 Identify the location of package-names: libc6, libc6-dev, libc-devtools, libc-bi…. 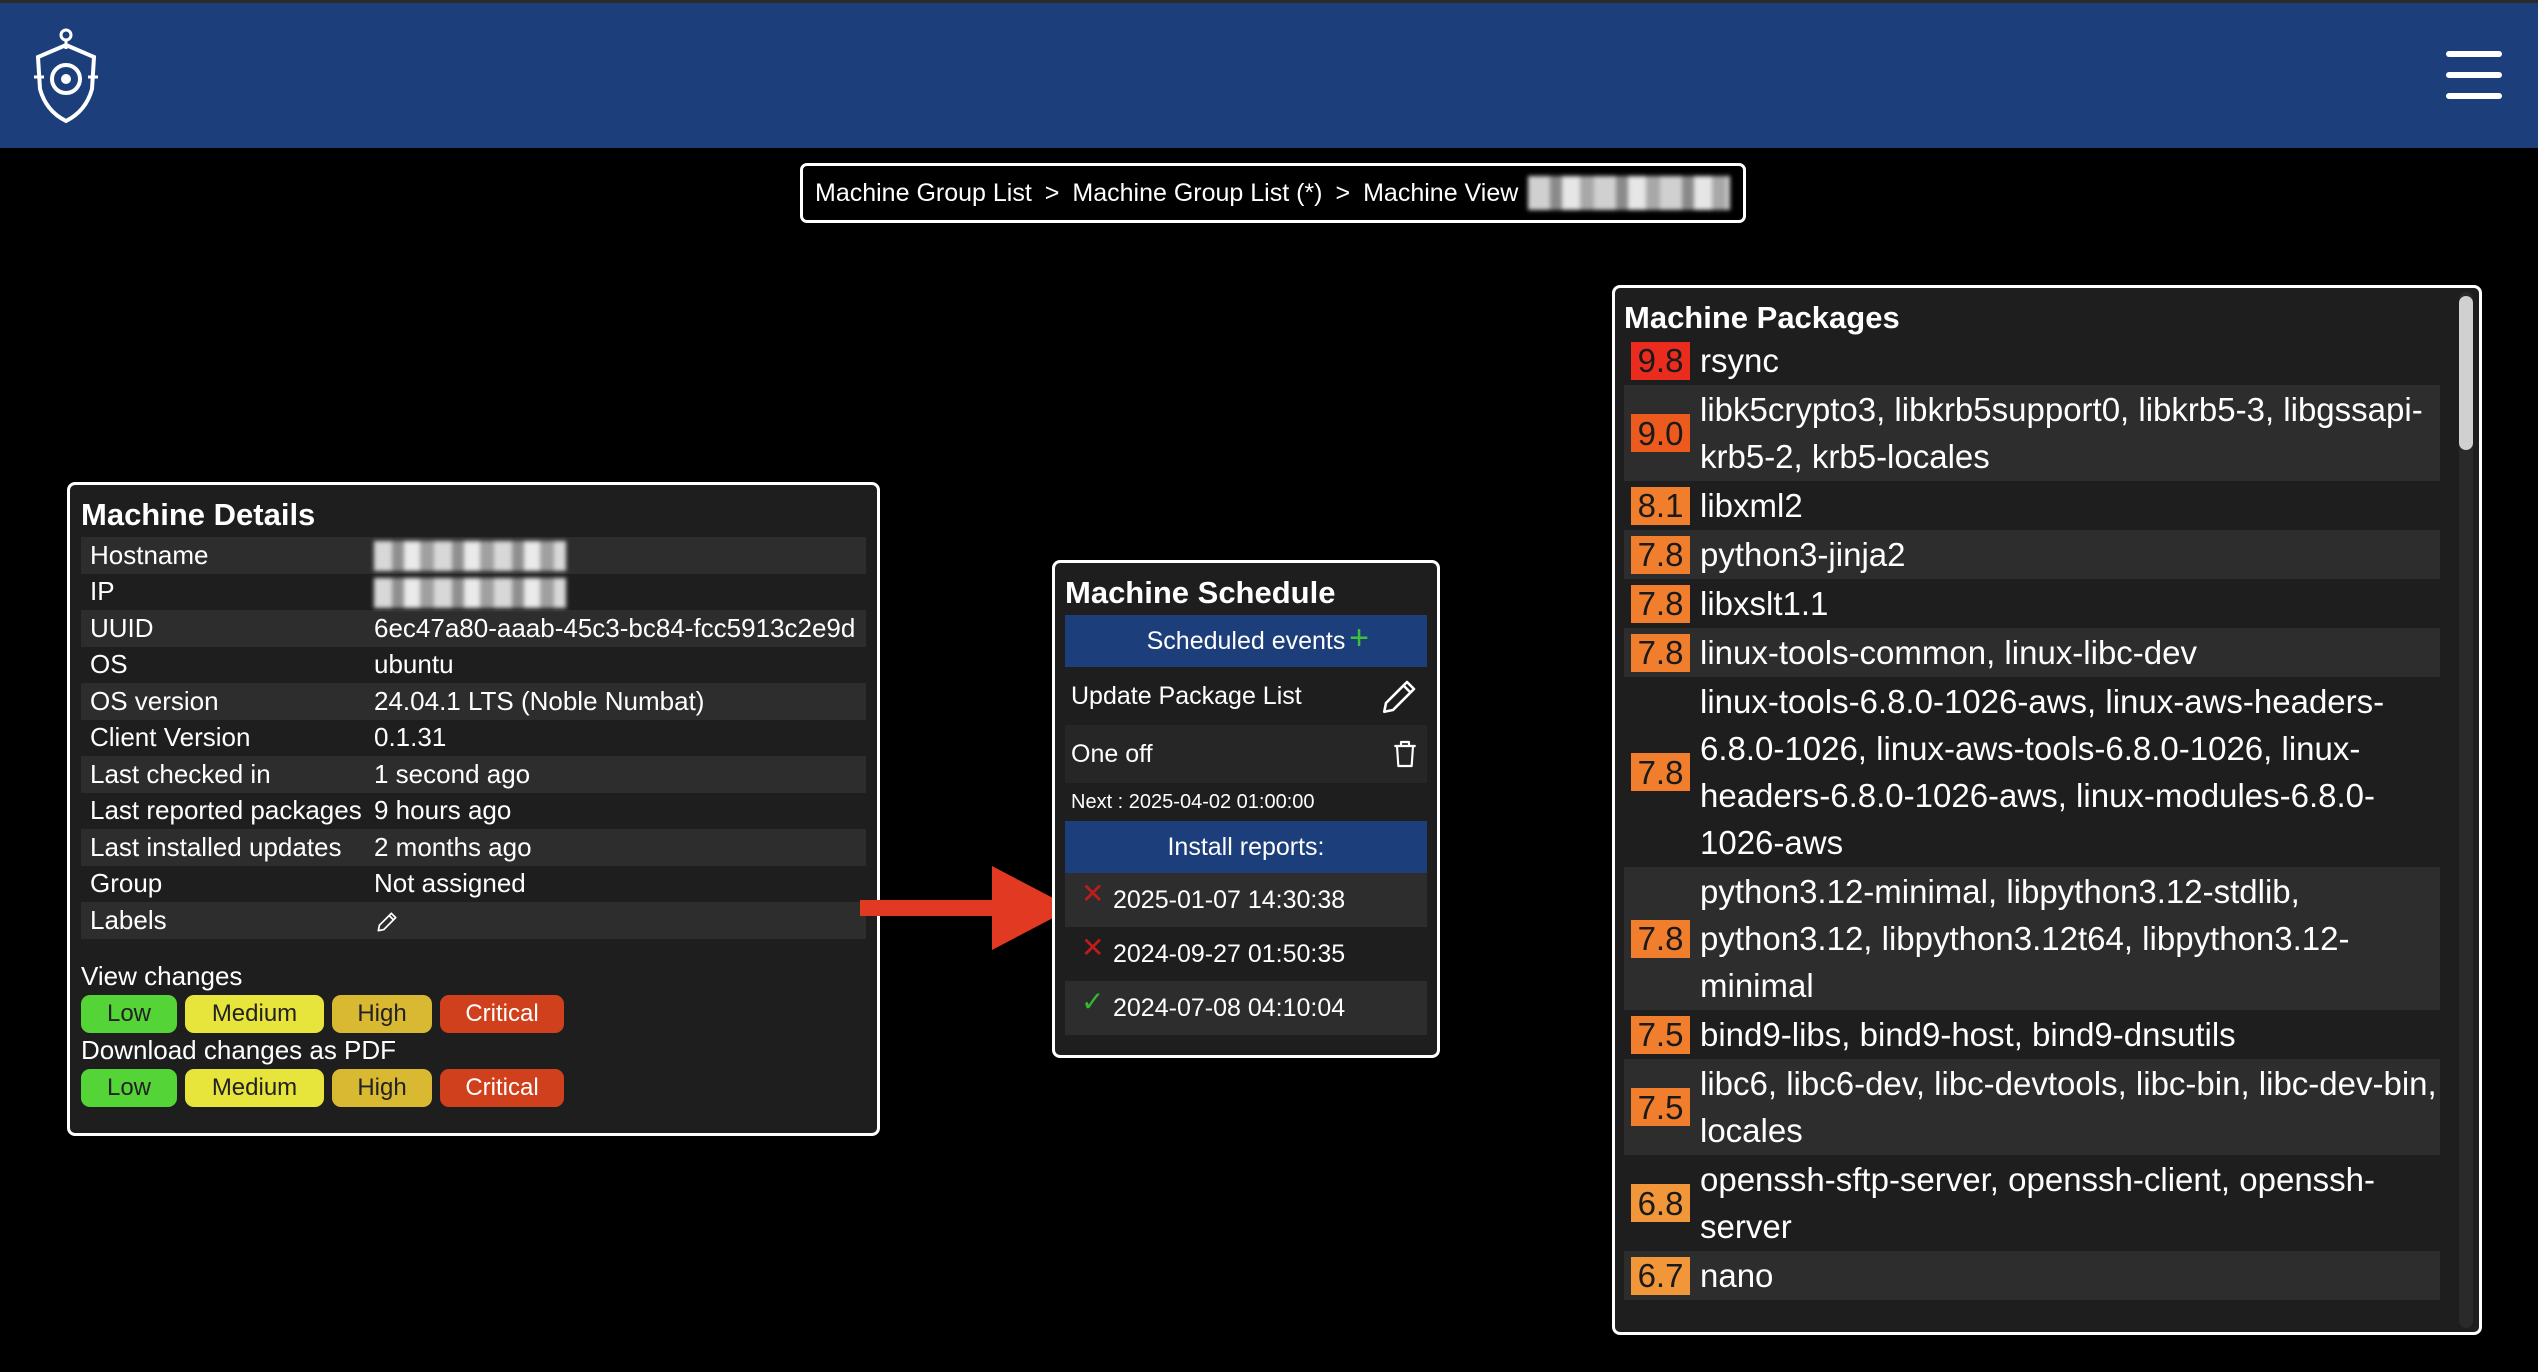
(2068, 1107).